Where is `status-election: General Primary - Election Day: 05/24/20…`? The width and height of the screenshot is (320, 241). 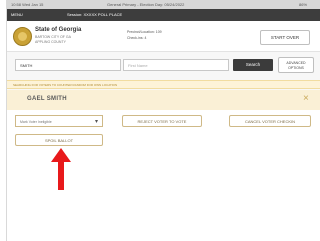 status-election: General Primary - Election Day: 05/24/20… is located at coordinates (146, 4).